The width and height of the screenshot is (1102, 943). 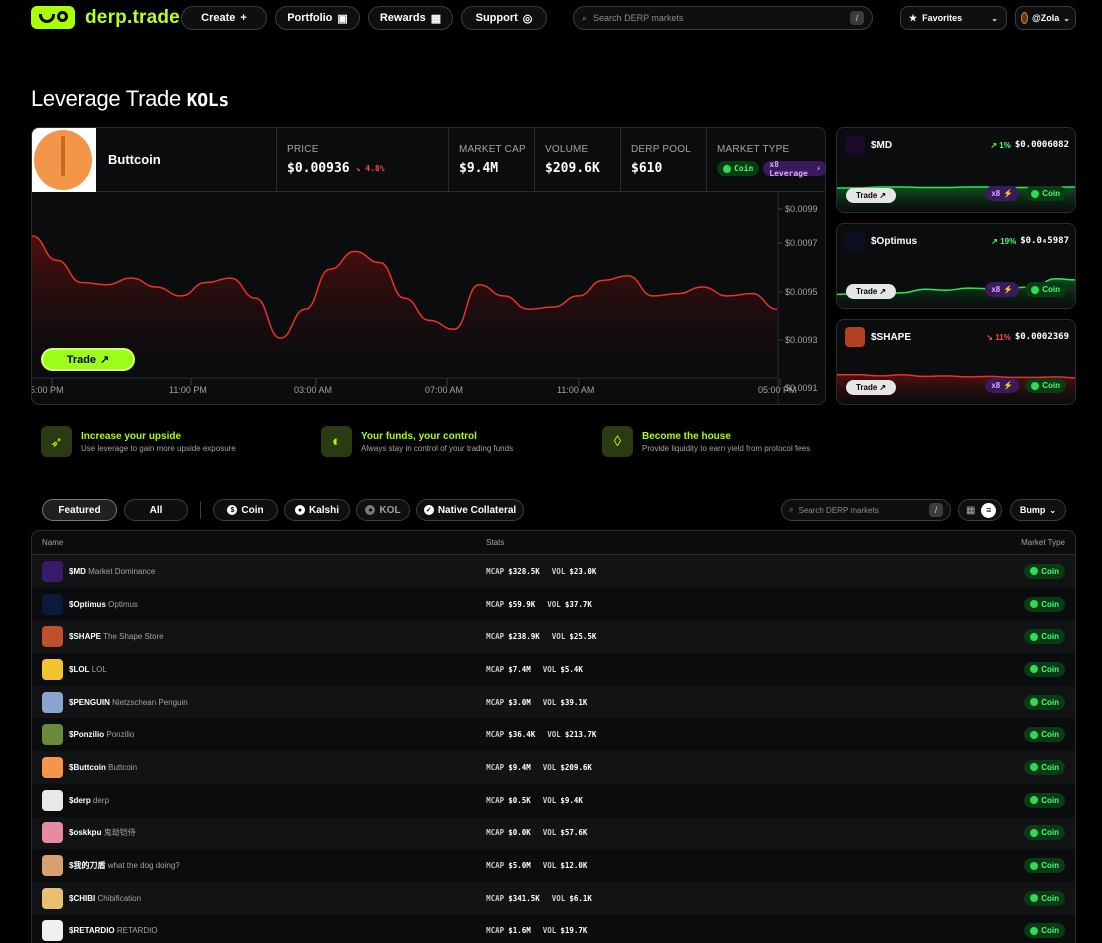 What do you see at coordinates (410, 18) in the screenshot?
I see `rewards-button: Rewards ▦` at bounding box center [410, 18].